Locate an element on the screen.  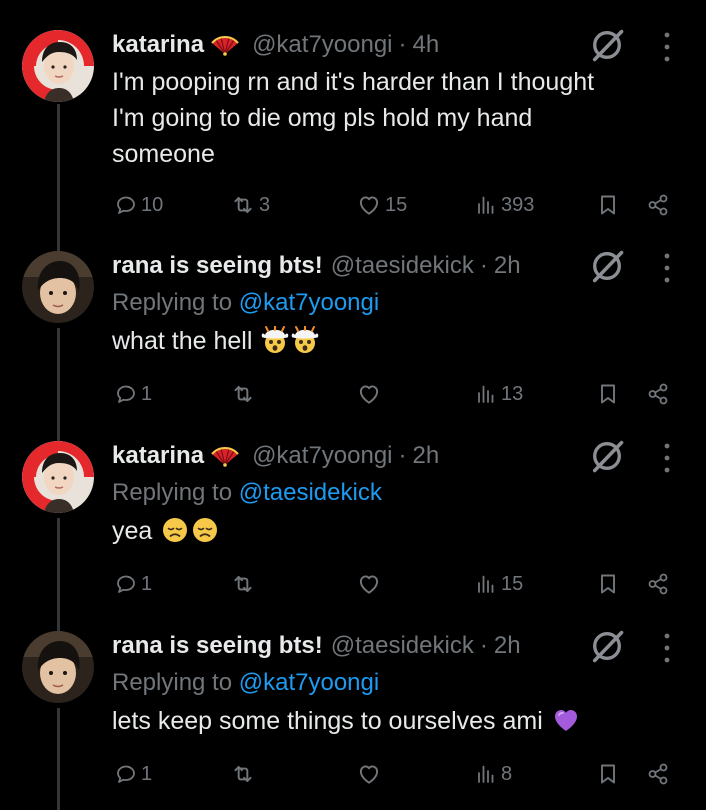
tweet-actions: 1 8 is located at coordinates (392, 774).